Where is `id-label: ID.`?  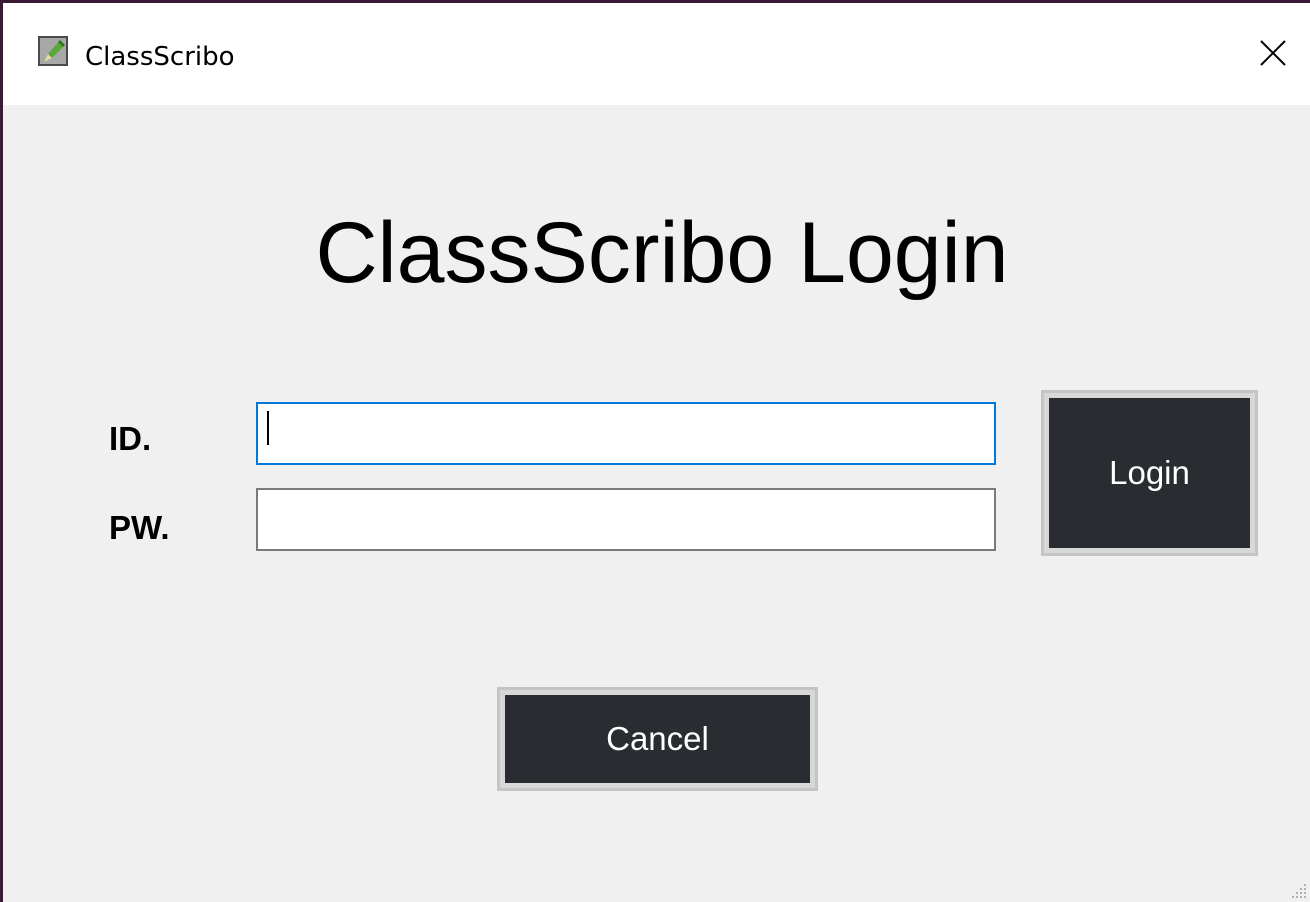 id-label: ID. is located at coordinates (130, 438).